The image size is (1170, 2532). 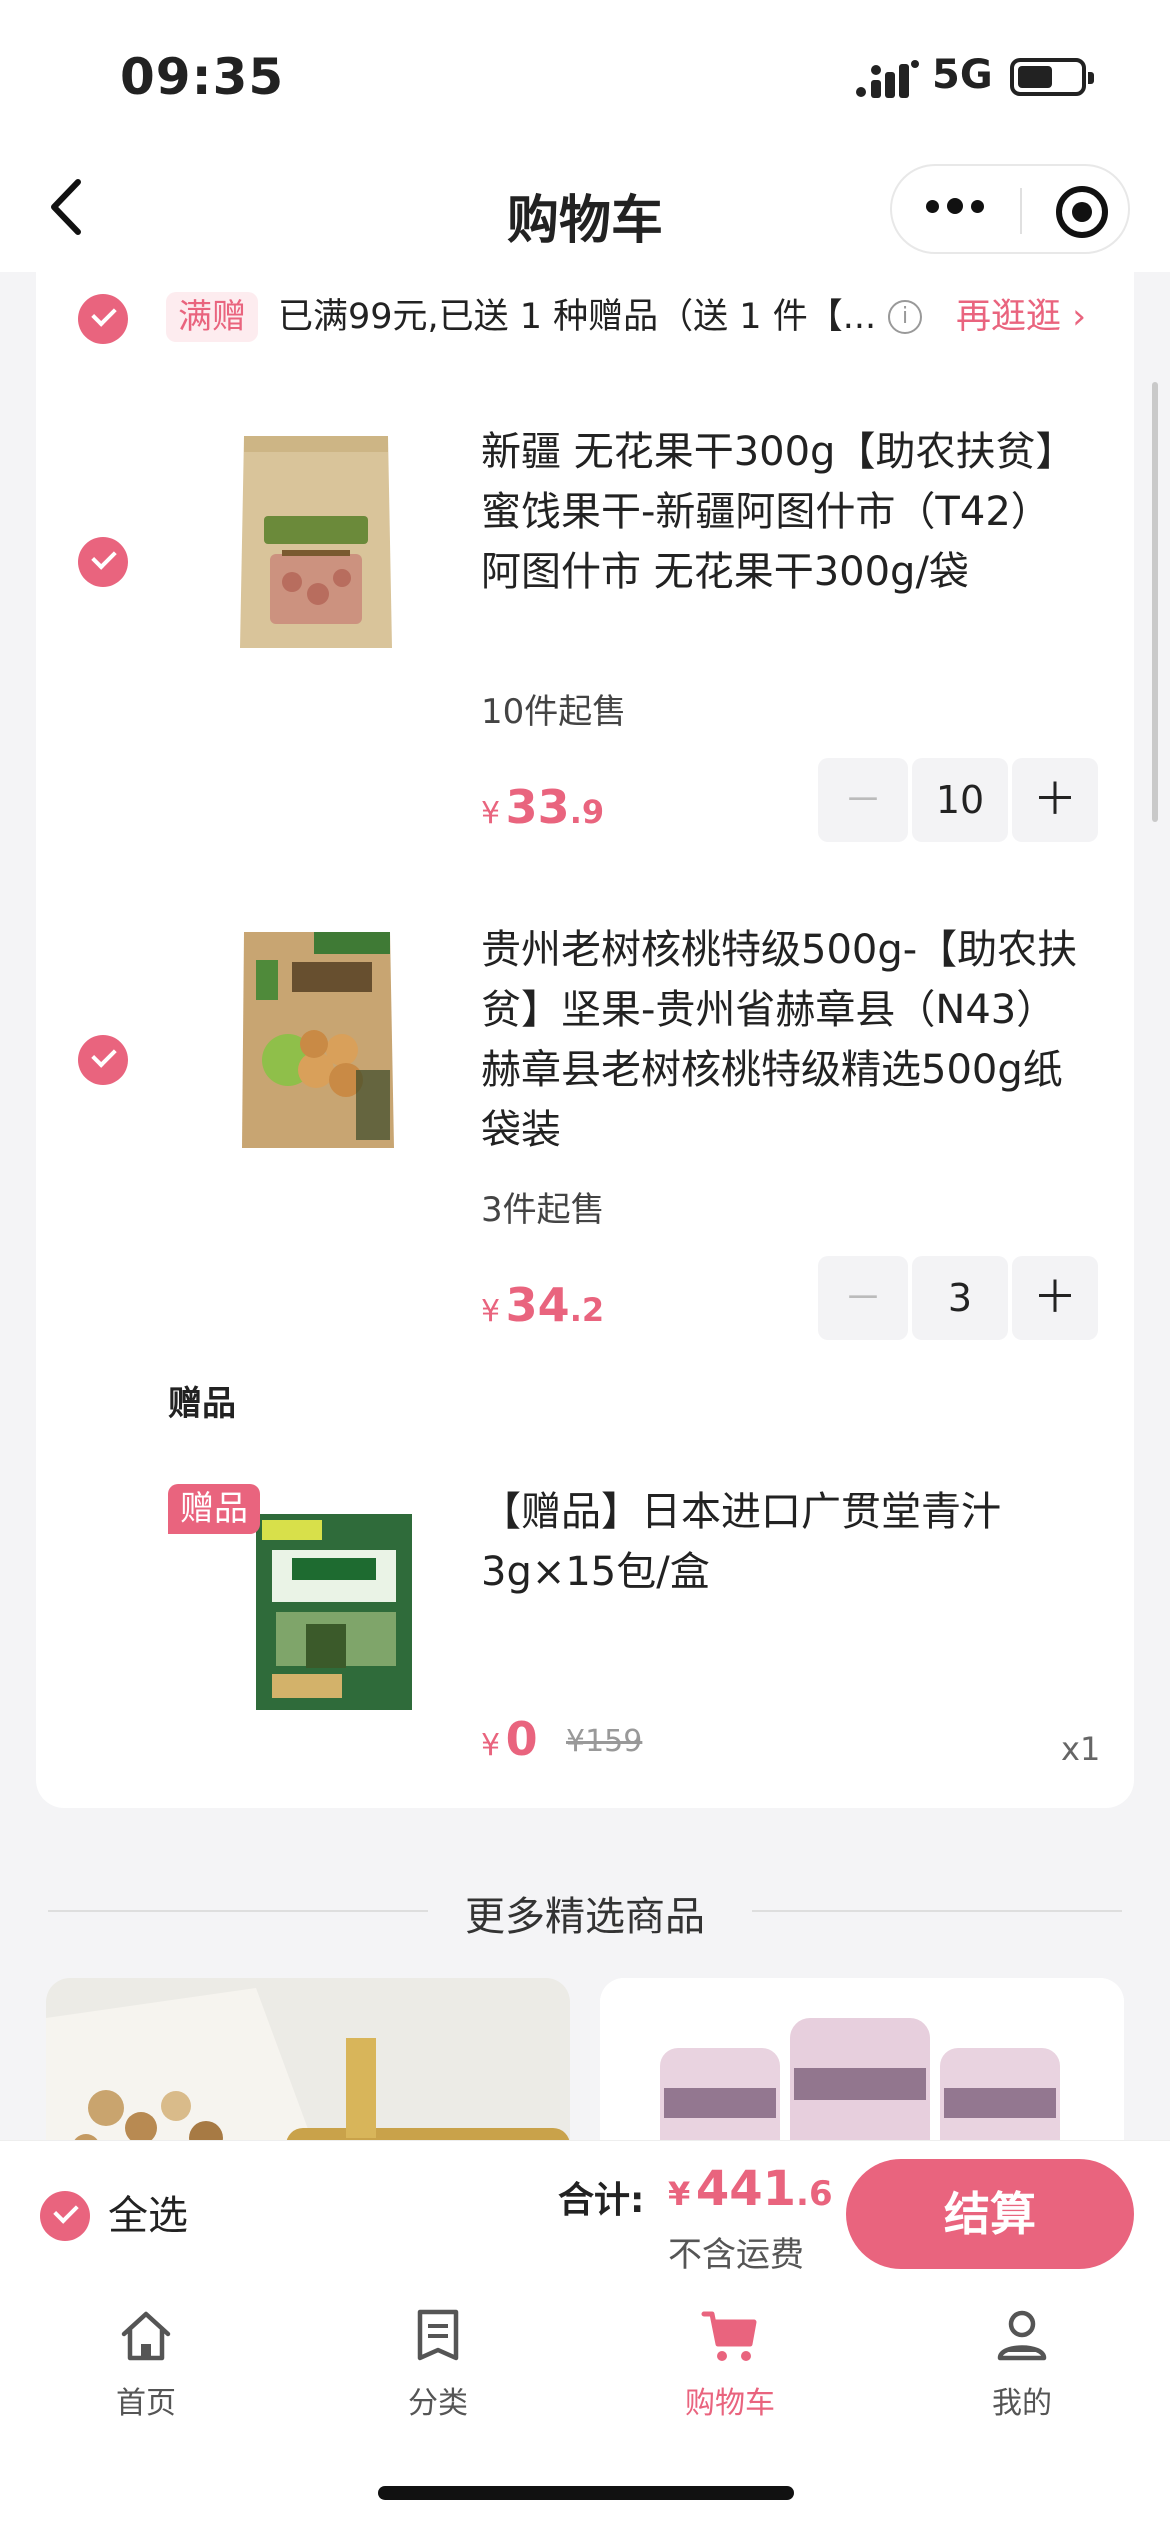 What do you see at coordinates (438, 2364) in the screenshot?
I see `tab-category: 分类` at bounding box center [438, 2364].